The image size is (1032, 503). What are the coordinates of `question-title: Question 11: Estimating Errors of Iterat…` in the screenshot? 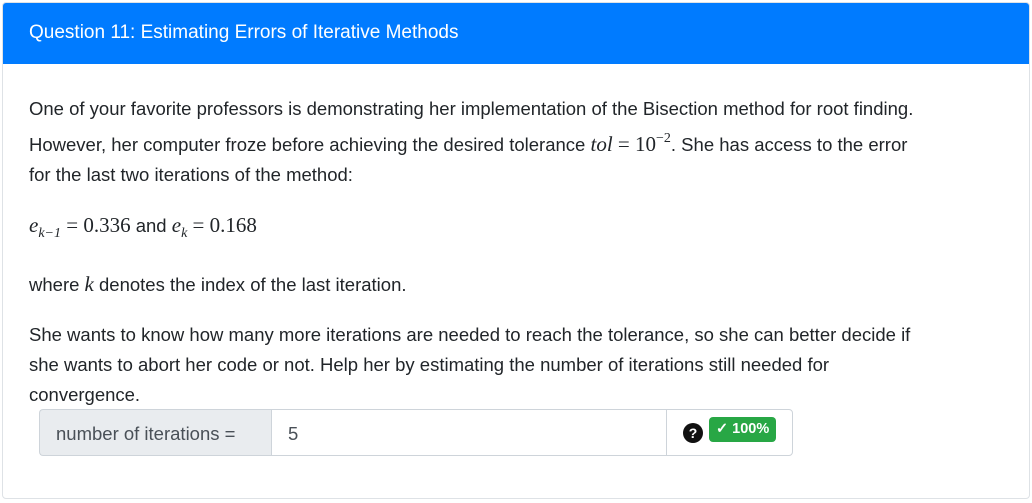 It's located at (516, 33).